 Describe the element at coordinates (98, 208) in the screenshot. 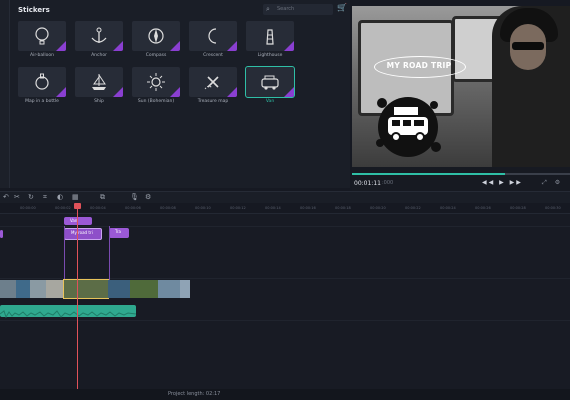

I see `ruler-tick: 00:00:04` at that location.